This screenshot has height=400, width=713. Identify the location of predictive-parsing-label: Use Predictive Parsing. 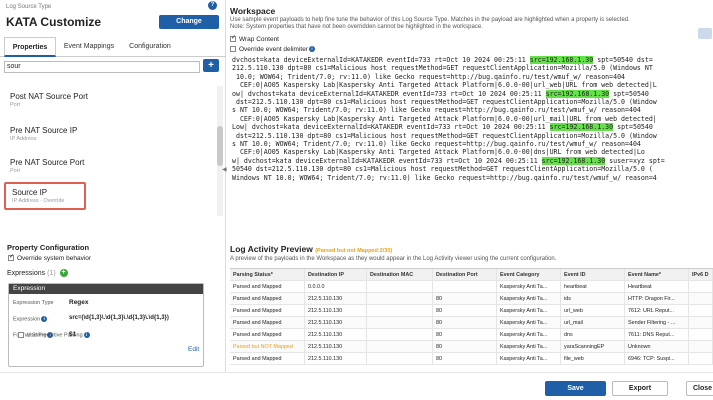
(55, 335).